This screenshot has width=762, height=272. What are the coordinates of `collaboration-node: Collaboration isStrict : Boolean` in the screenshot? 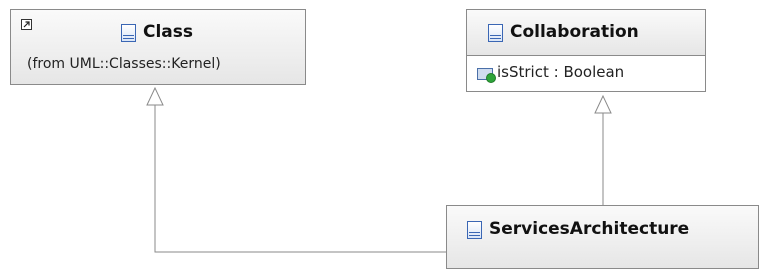 It's located at (586, 50).